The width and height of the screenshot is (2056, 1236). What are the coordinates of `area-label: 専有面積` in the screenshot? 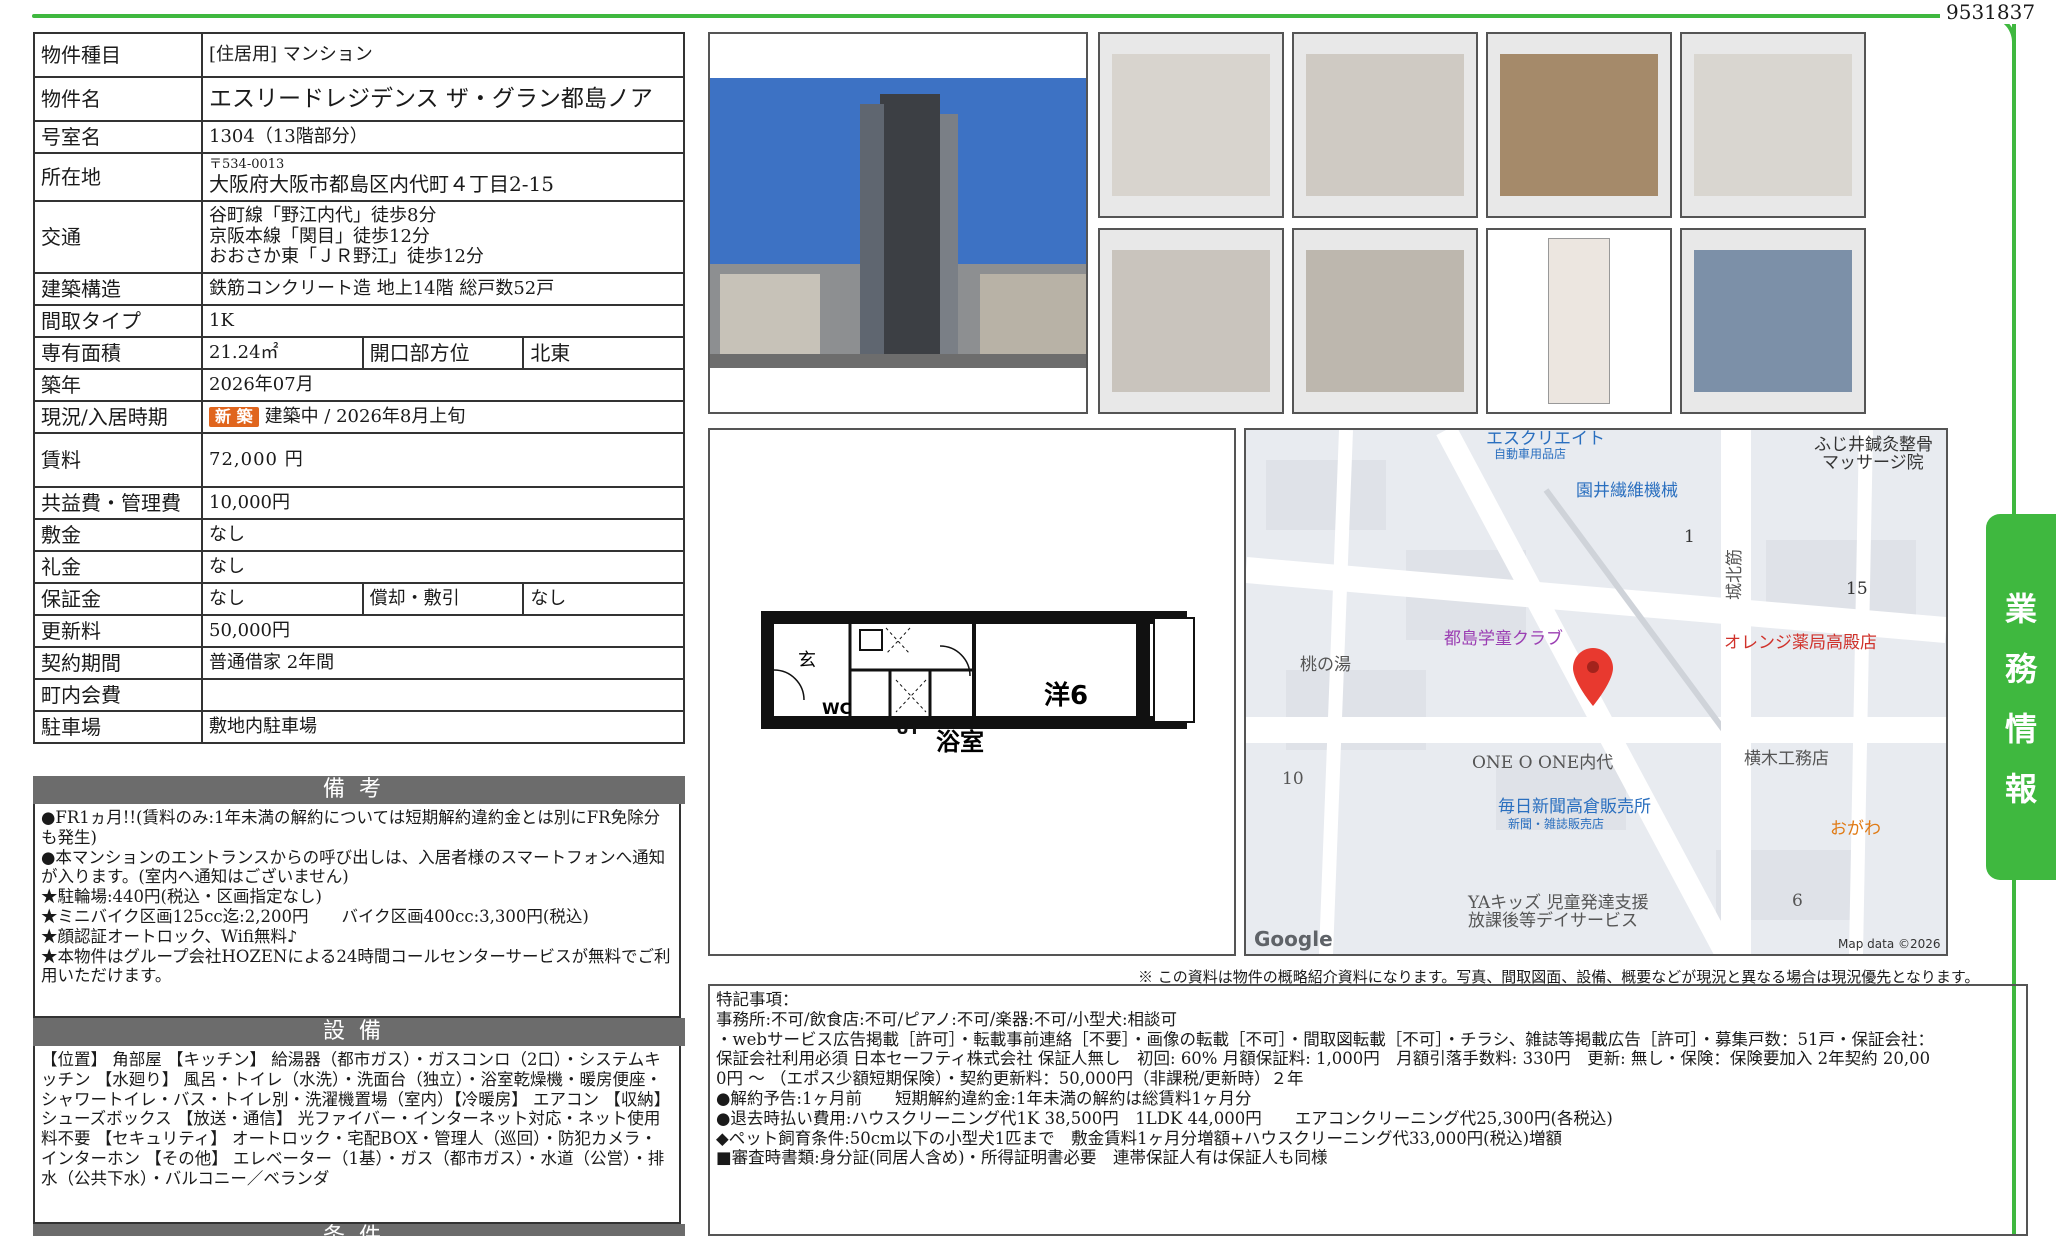 It's located at (118, 353).